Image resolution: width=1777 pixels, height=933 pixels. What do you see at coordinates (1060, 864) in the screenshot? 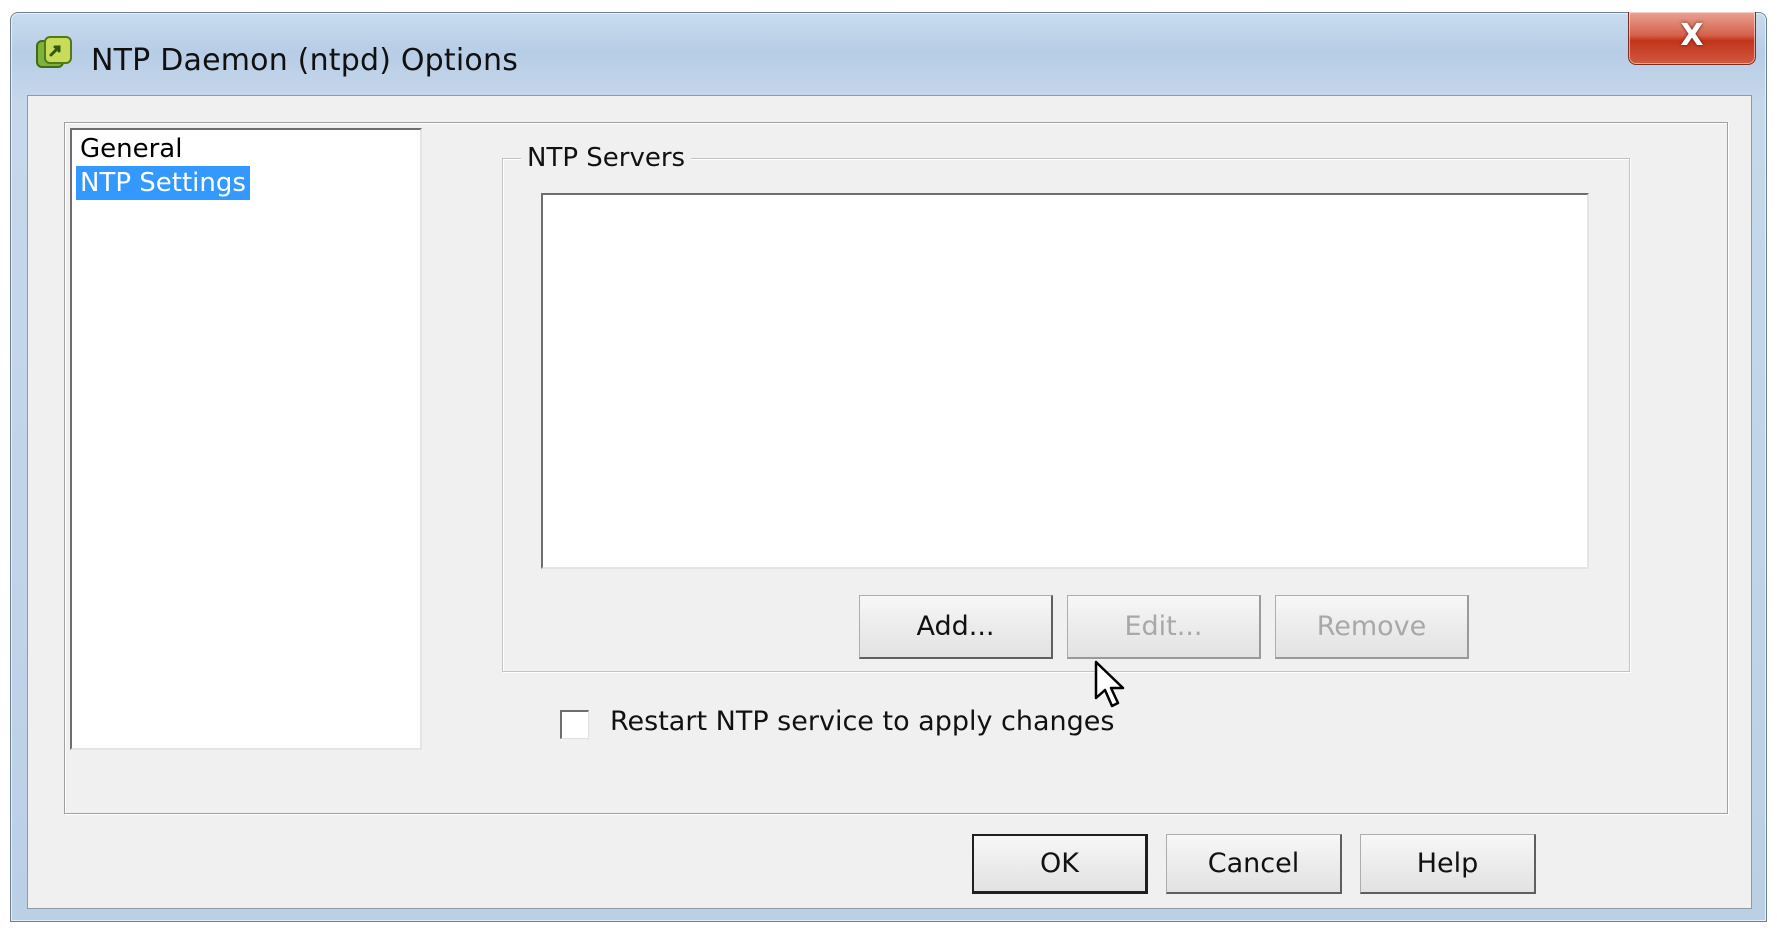
I see `ok-button: OK` at bounding box center [1060, 864].